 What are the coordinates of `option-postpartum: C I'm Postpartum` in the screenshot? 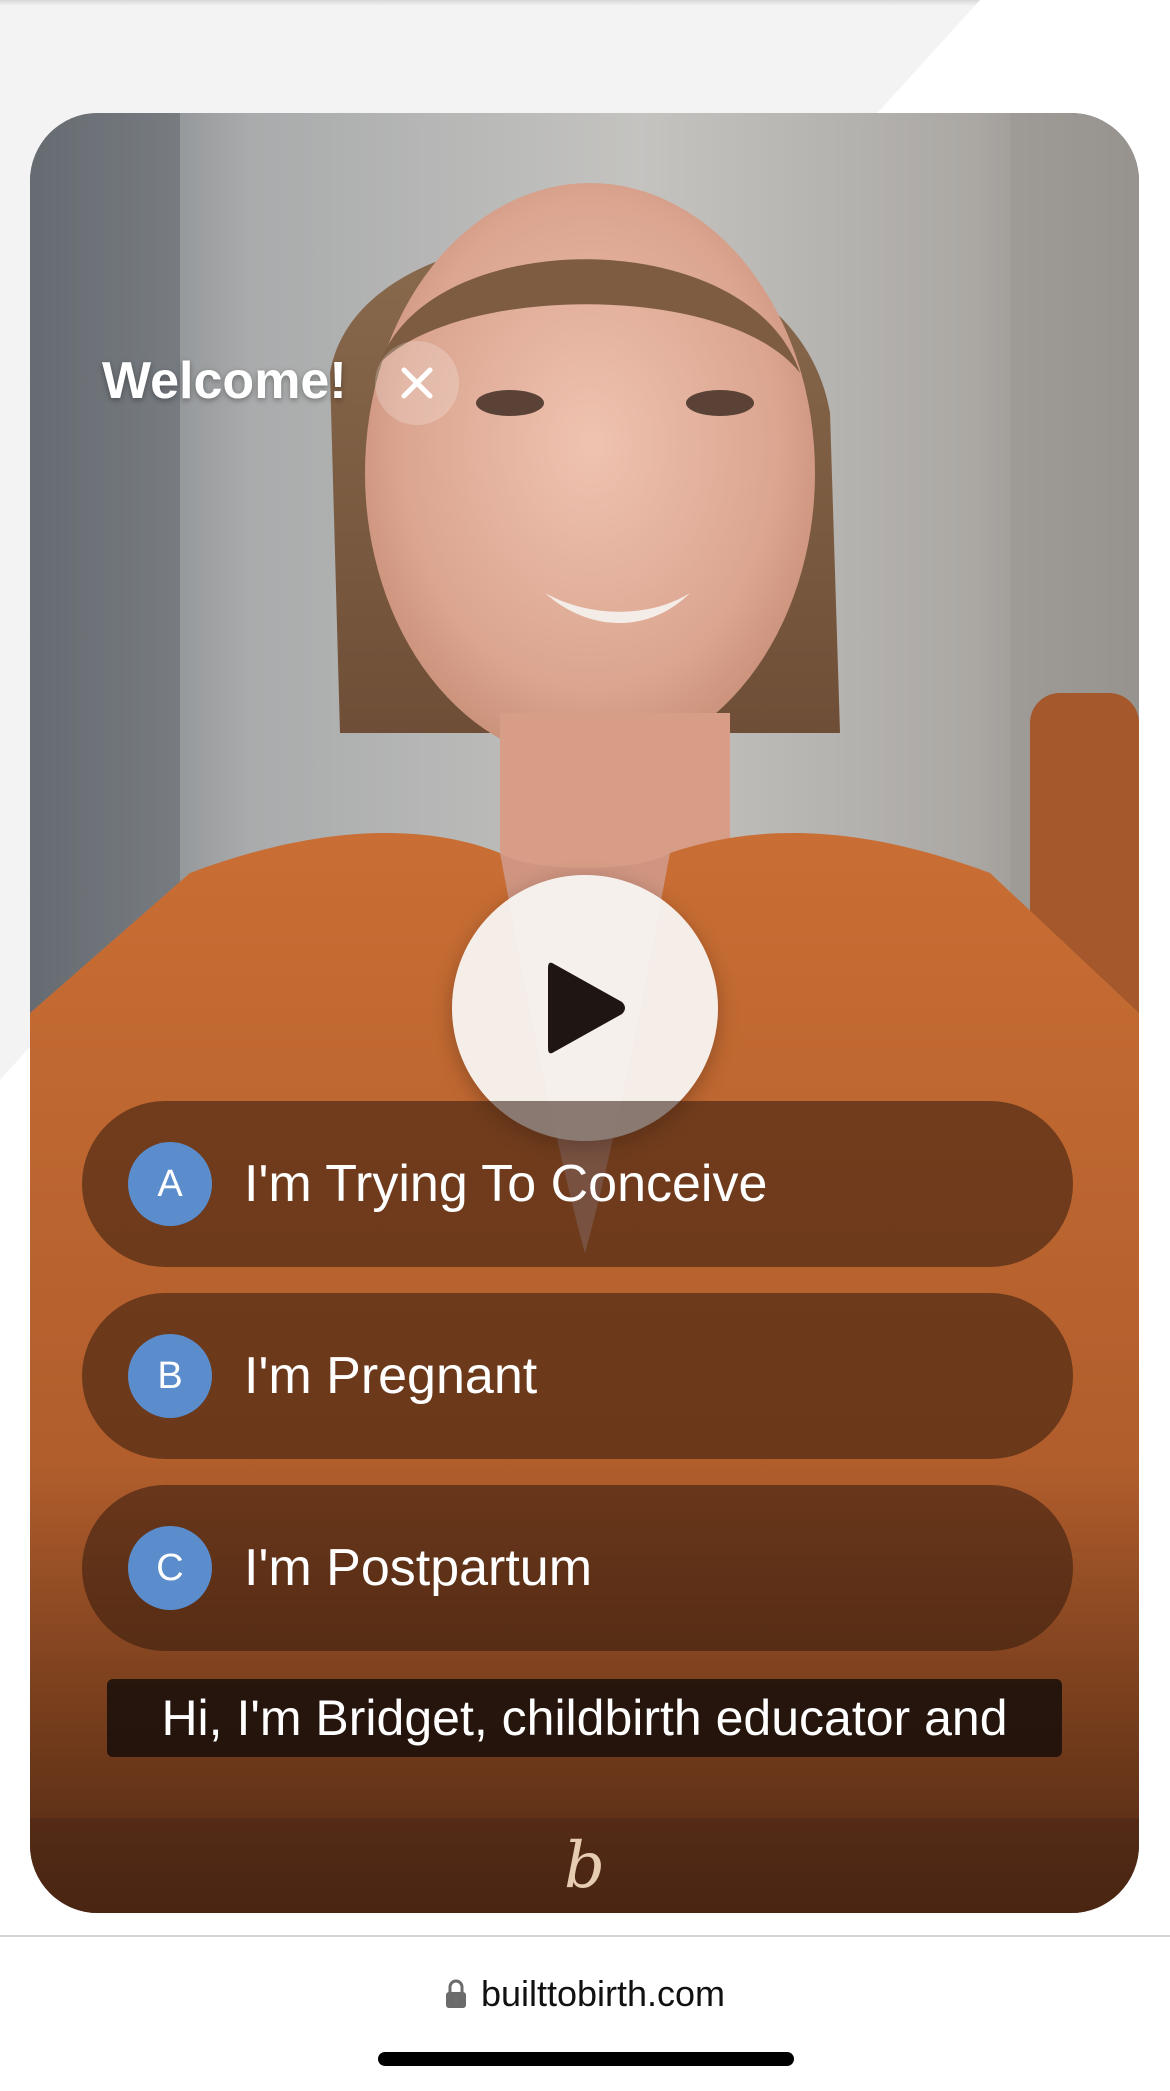 It's located at (577, 1568).